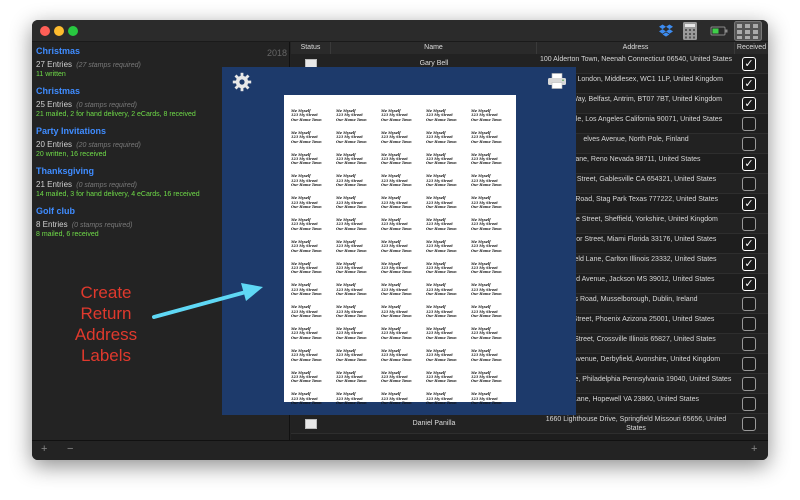 Image resolution: width=800 pixels, height=500 pixels. Describe the element at coordinates (242, 82) in the screenshot. I see `gear-icon` at that location.